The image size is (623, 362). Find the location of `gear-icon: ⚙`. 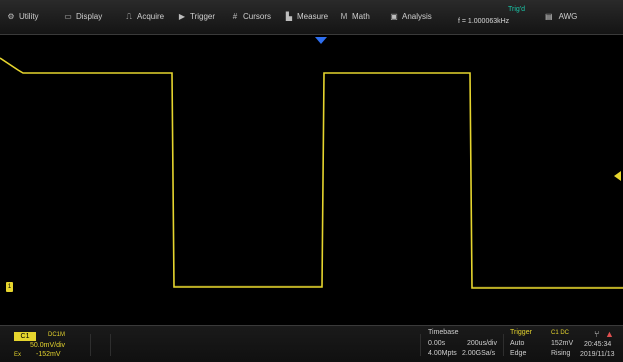

gear-icon: ⚙ is located at coordinates (11, 16).